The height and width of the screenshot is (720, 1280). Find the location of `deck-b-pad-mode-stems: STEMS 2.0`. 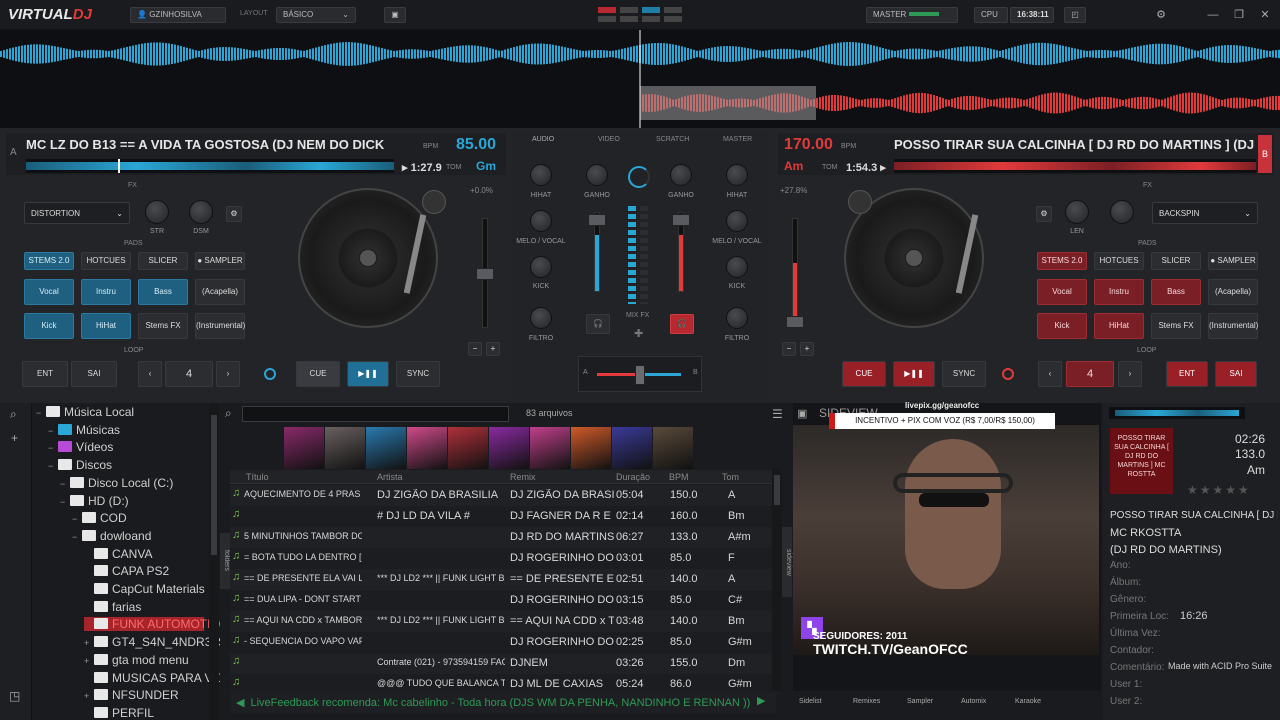

deck-b-pad-mode-stems: STEMS 2.0 is located at coordinates (1062, 261).